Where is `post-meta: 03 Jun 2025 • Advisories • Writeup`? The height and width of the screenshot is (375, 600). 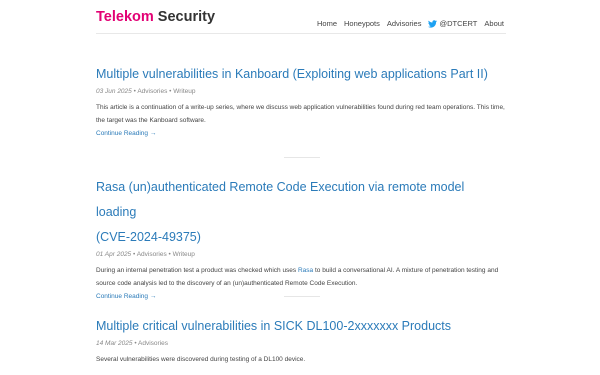
post-meta: 03 Jun 2025 • Advisories • Writeup is located at coordinates (301, 91).